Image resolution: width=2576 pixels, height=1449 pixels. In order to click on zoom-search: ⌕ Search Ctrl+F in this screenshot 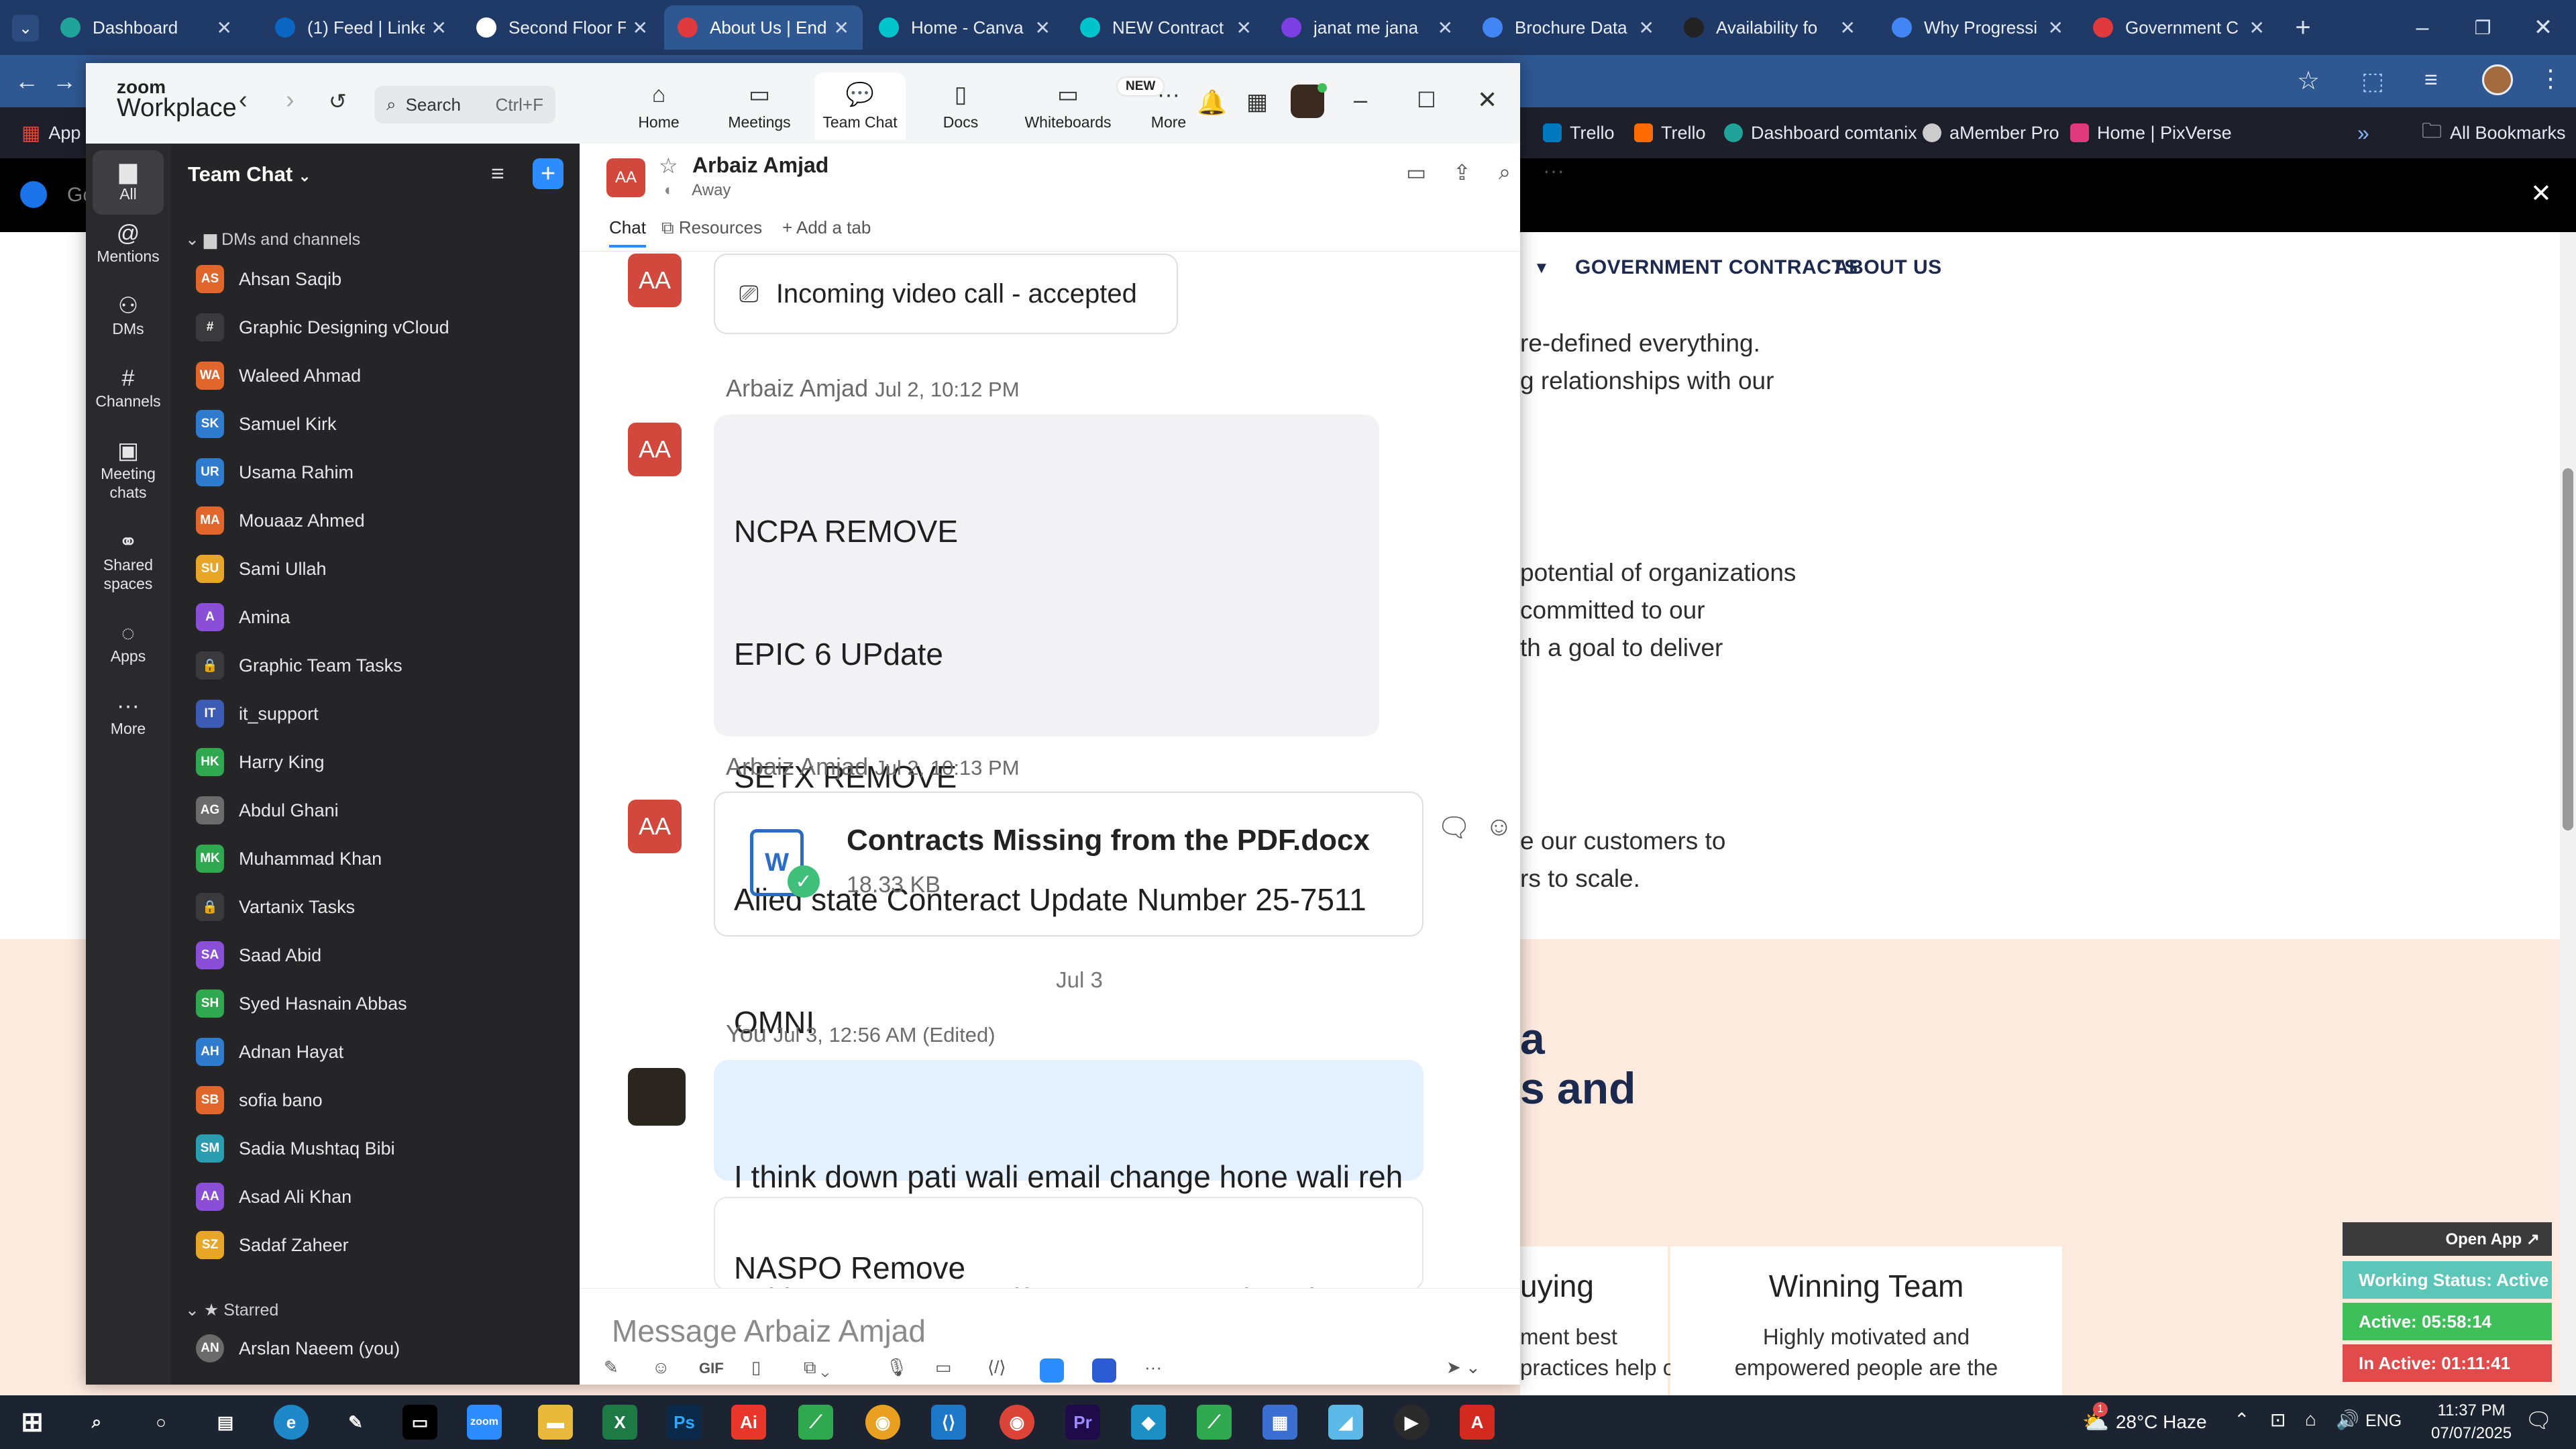, I will do `click(464, 104)`.